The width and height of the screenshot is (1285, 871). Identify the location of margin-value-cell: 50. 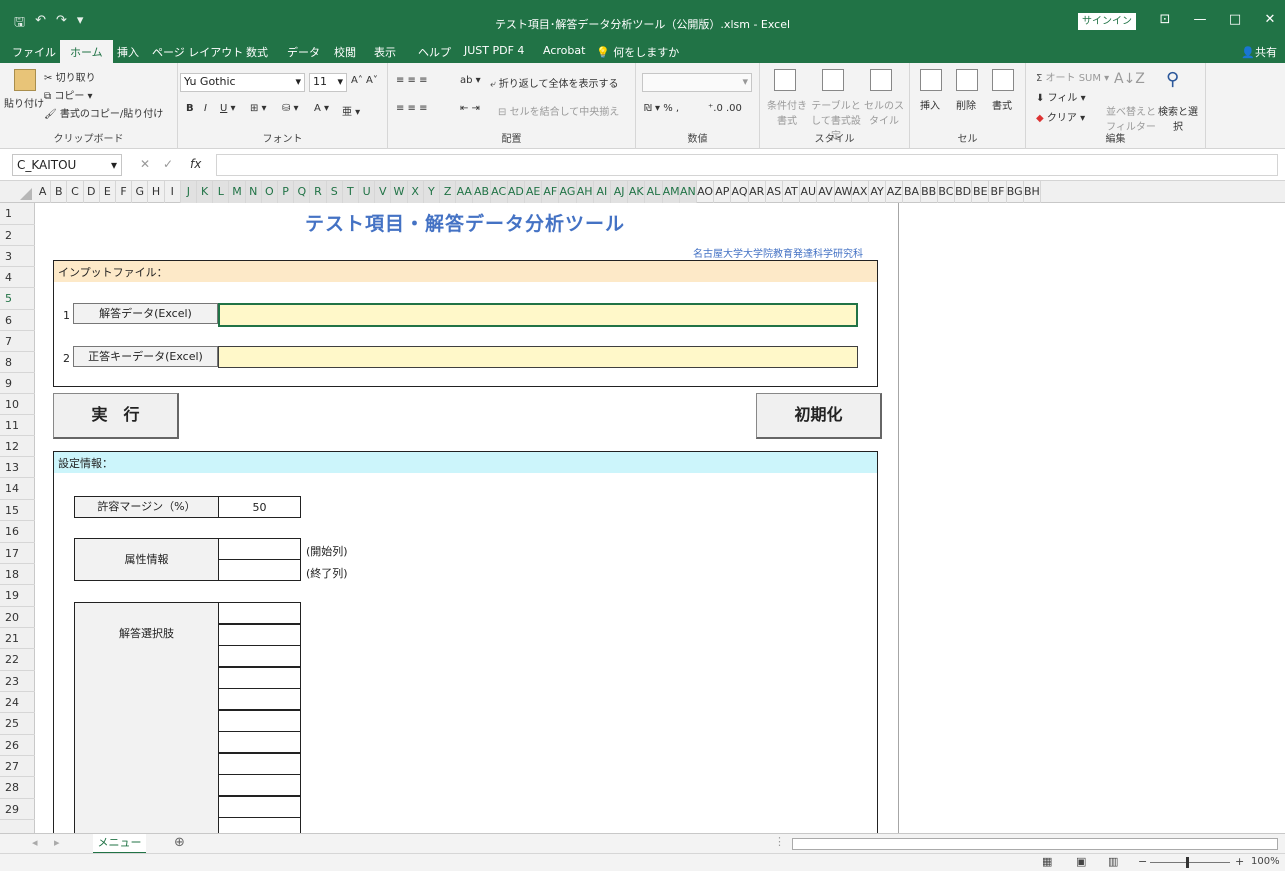
(259, 507).